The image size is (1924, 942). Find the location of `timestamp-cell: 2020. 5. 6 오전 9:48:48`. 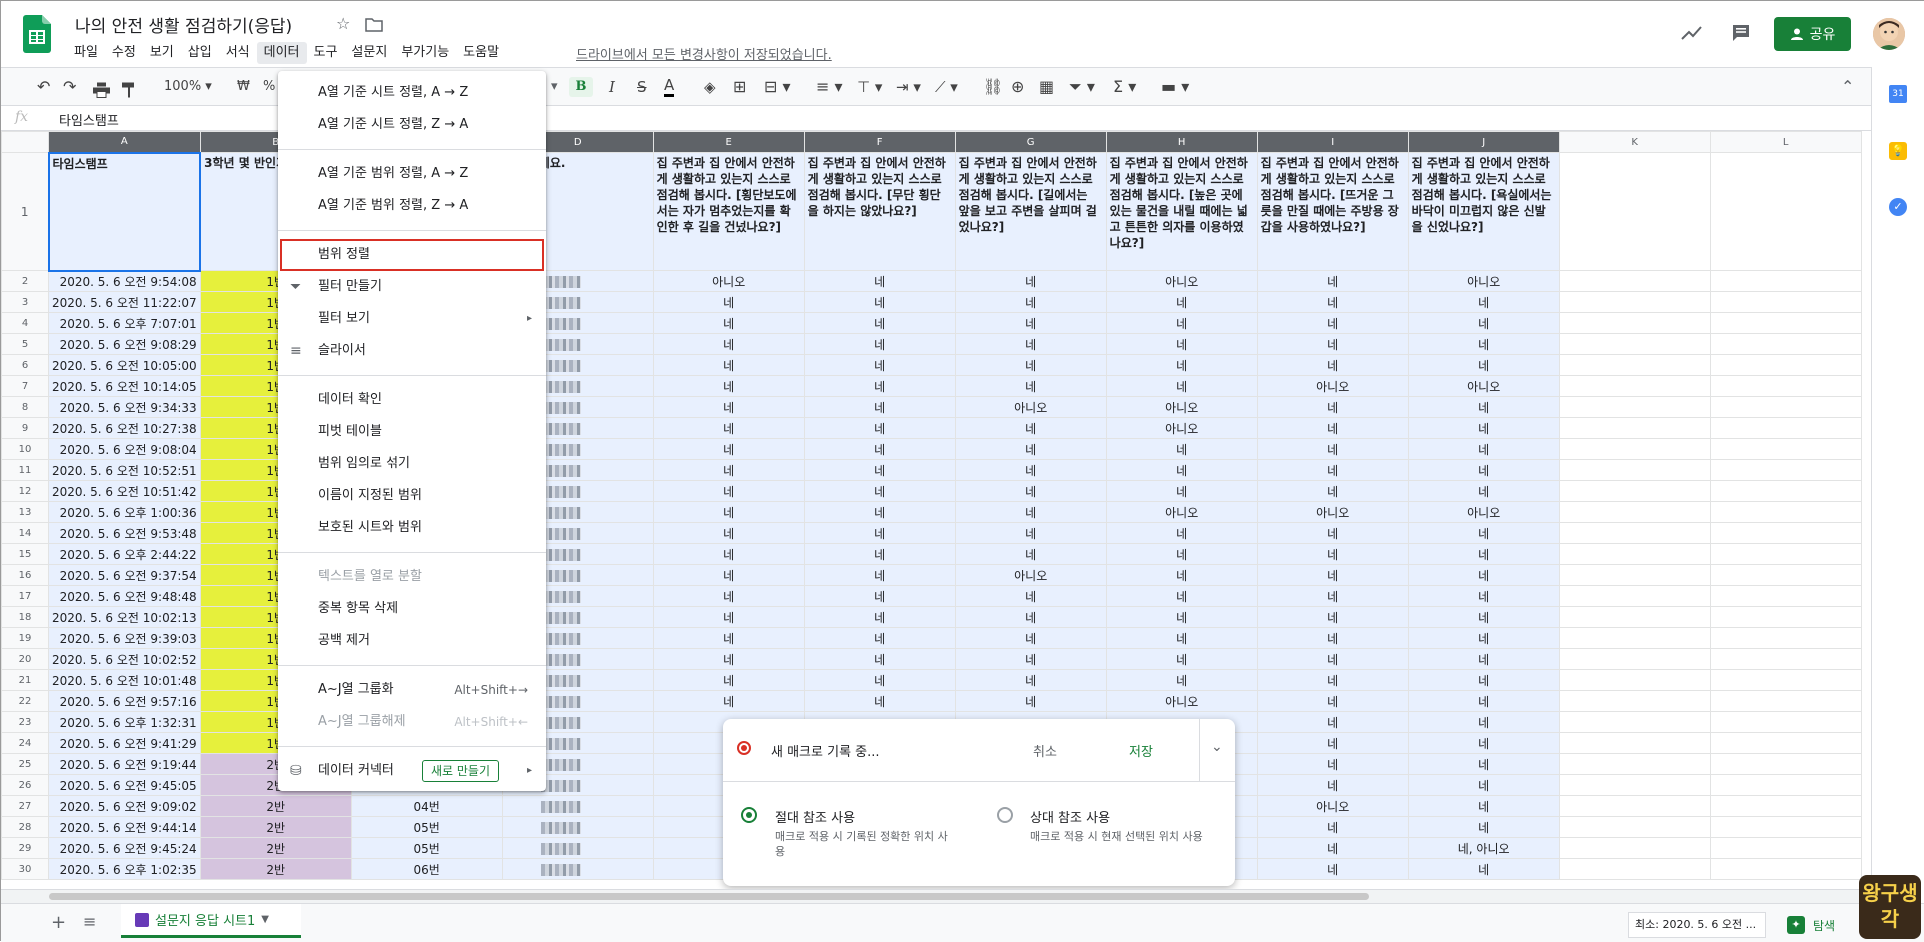

timestamp-cell: 2020. 5. 6 오전 9:48:48 is located at coordinates (124, 596).